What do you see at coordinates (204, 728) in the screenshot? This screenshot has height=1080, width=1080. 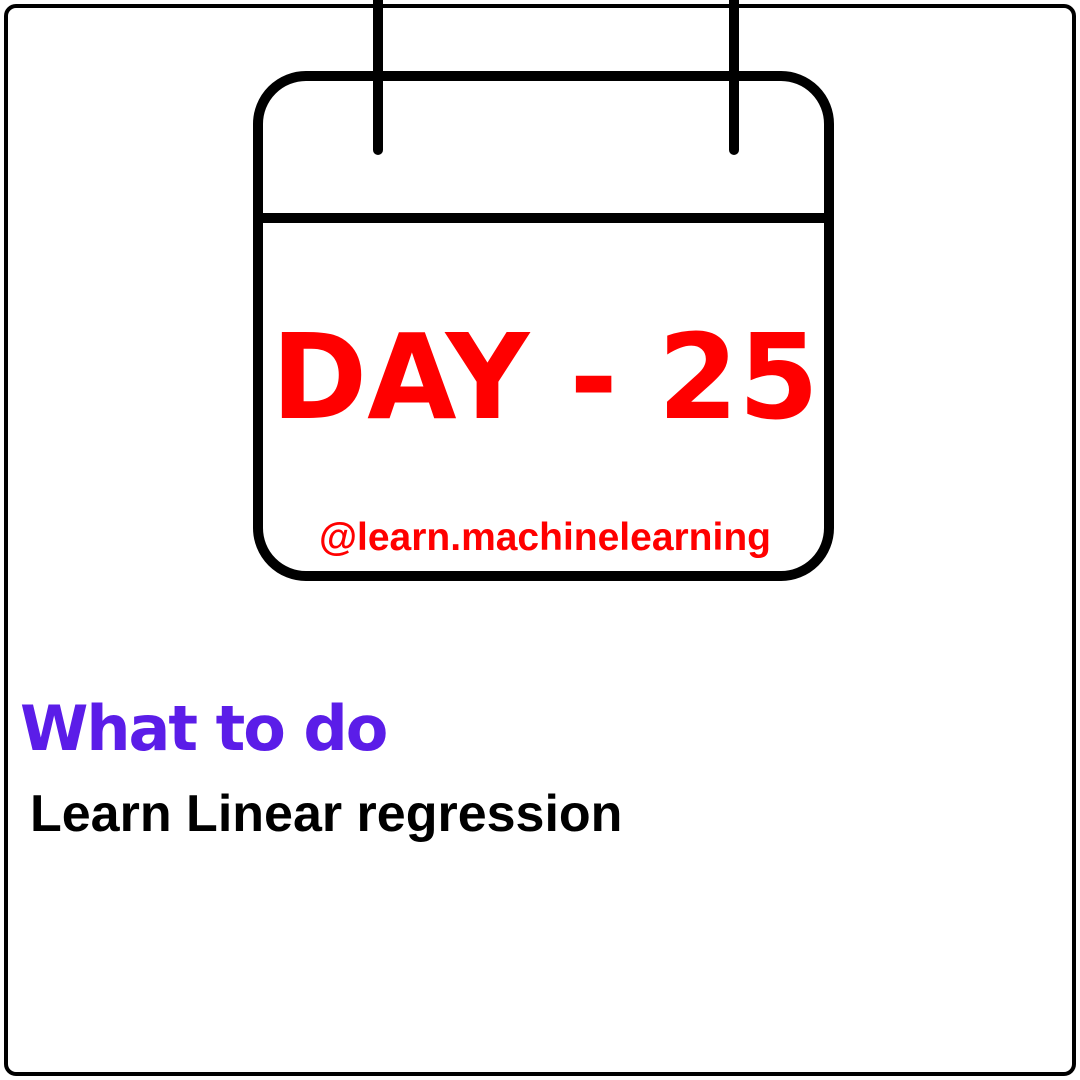 I see `section-heading: What to do` at bounding box center [204, 728].